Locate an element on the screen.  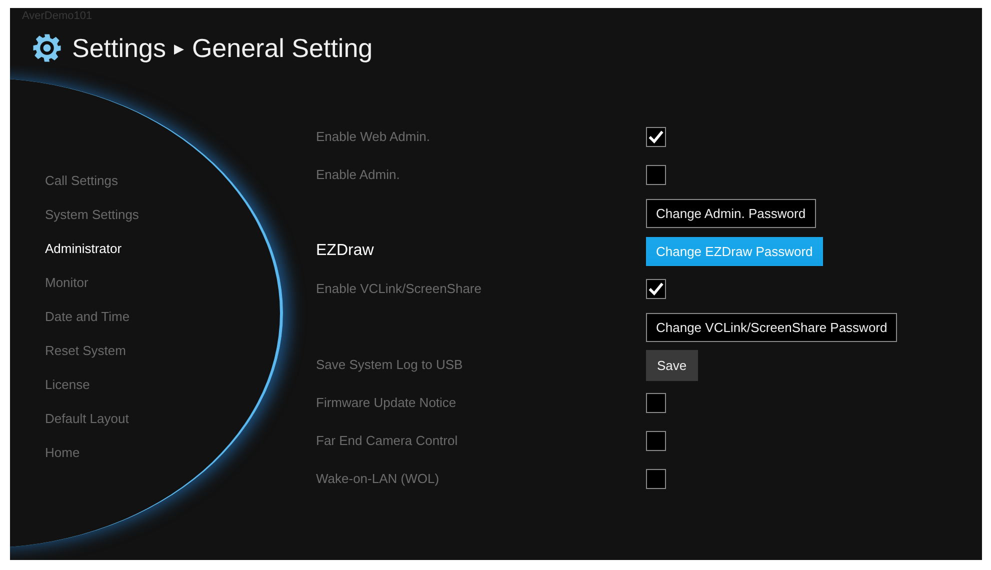
password-button: Change VCLink/ScreenShare Password is located at coordinates (772, 327).